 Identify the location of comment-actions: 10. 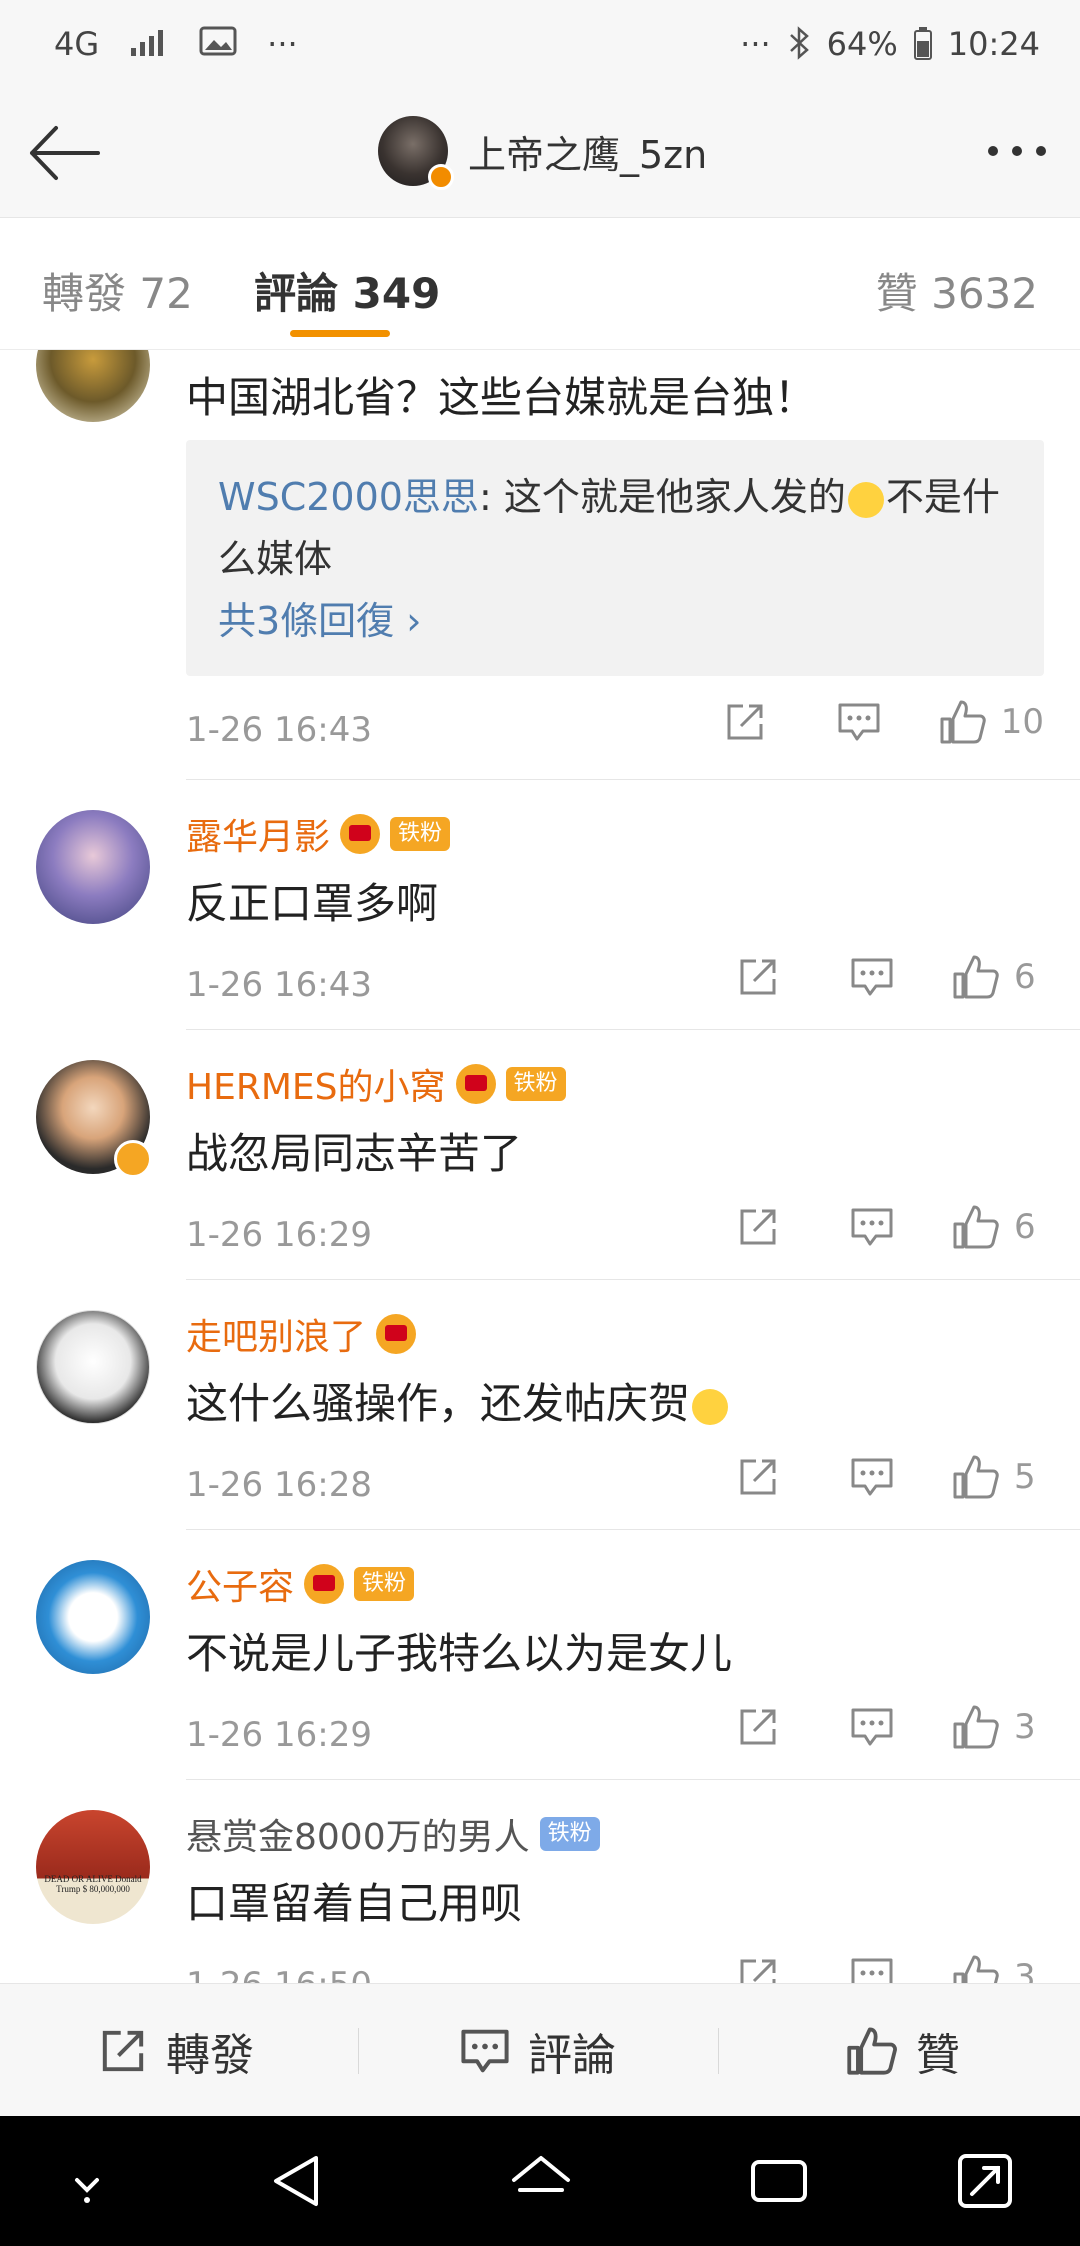
(857, 722).